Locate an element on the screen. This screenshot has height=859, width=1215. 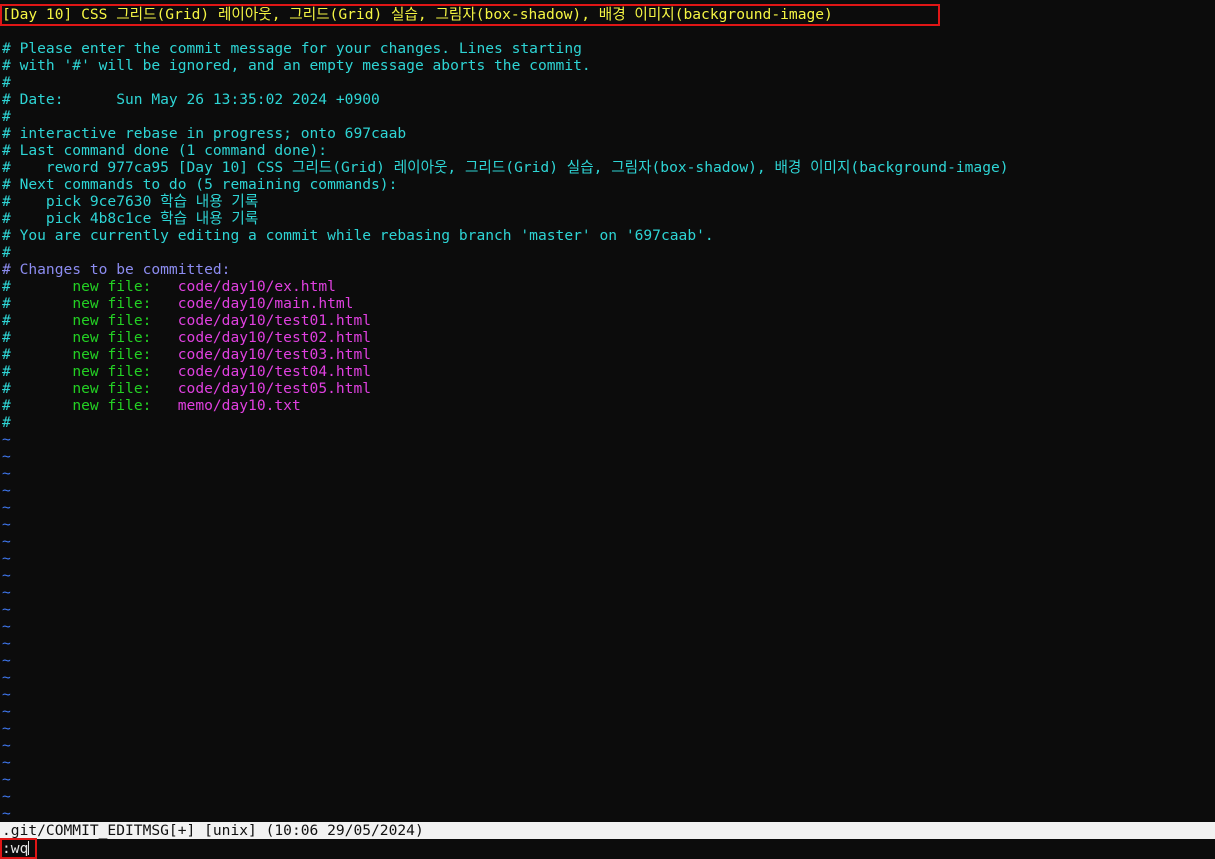
command-line: :wq is located at coordinates (607, 849).